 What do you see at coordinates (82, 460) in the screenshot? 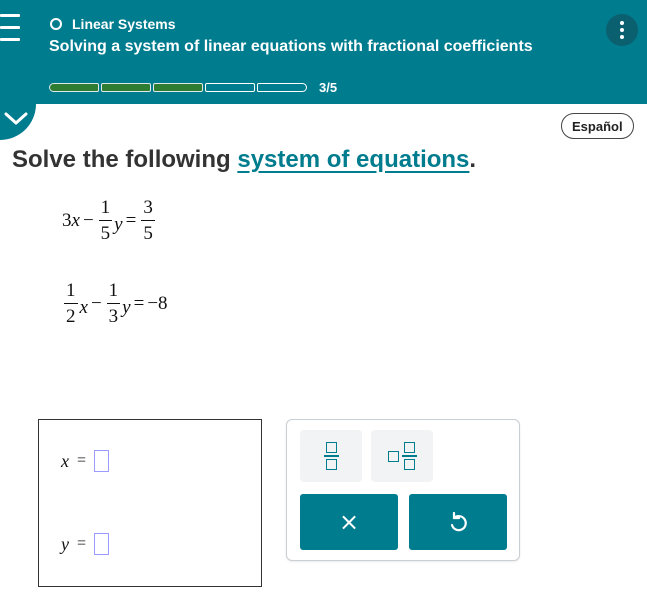
I see `answer-x-equals: =` at bounding box center [82, 460].